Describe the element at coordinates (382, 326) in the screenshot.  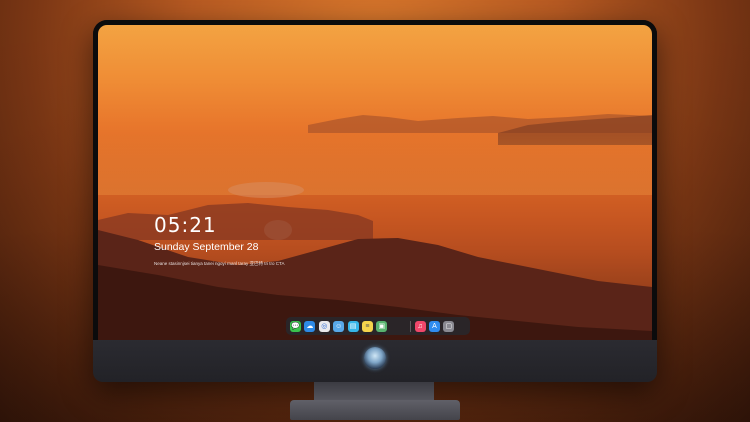
I see `photos-icon: ▣` at that location.